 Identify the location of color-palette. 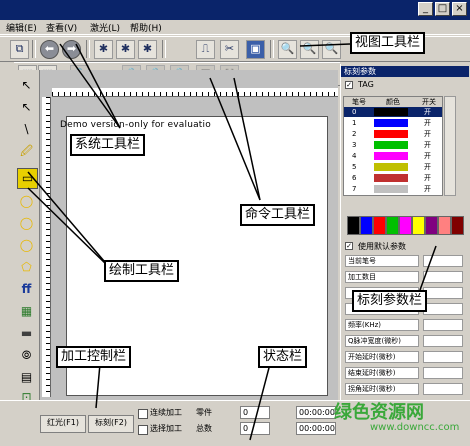
(407, 226).